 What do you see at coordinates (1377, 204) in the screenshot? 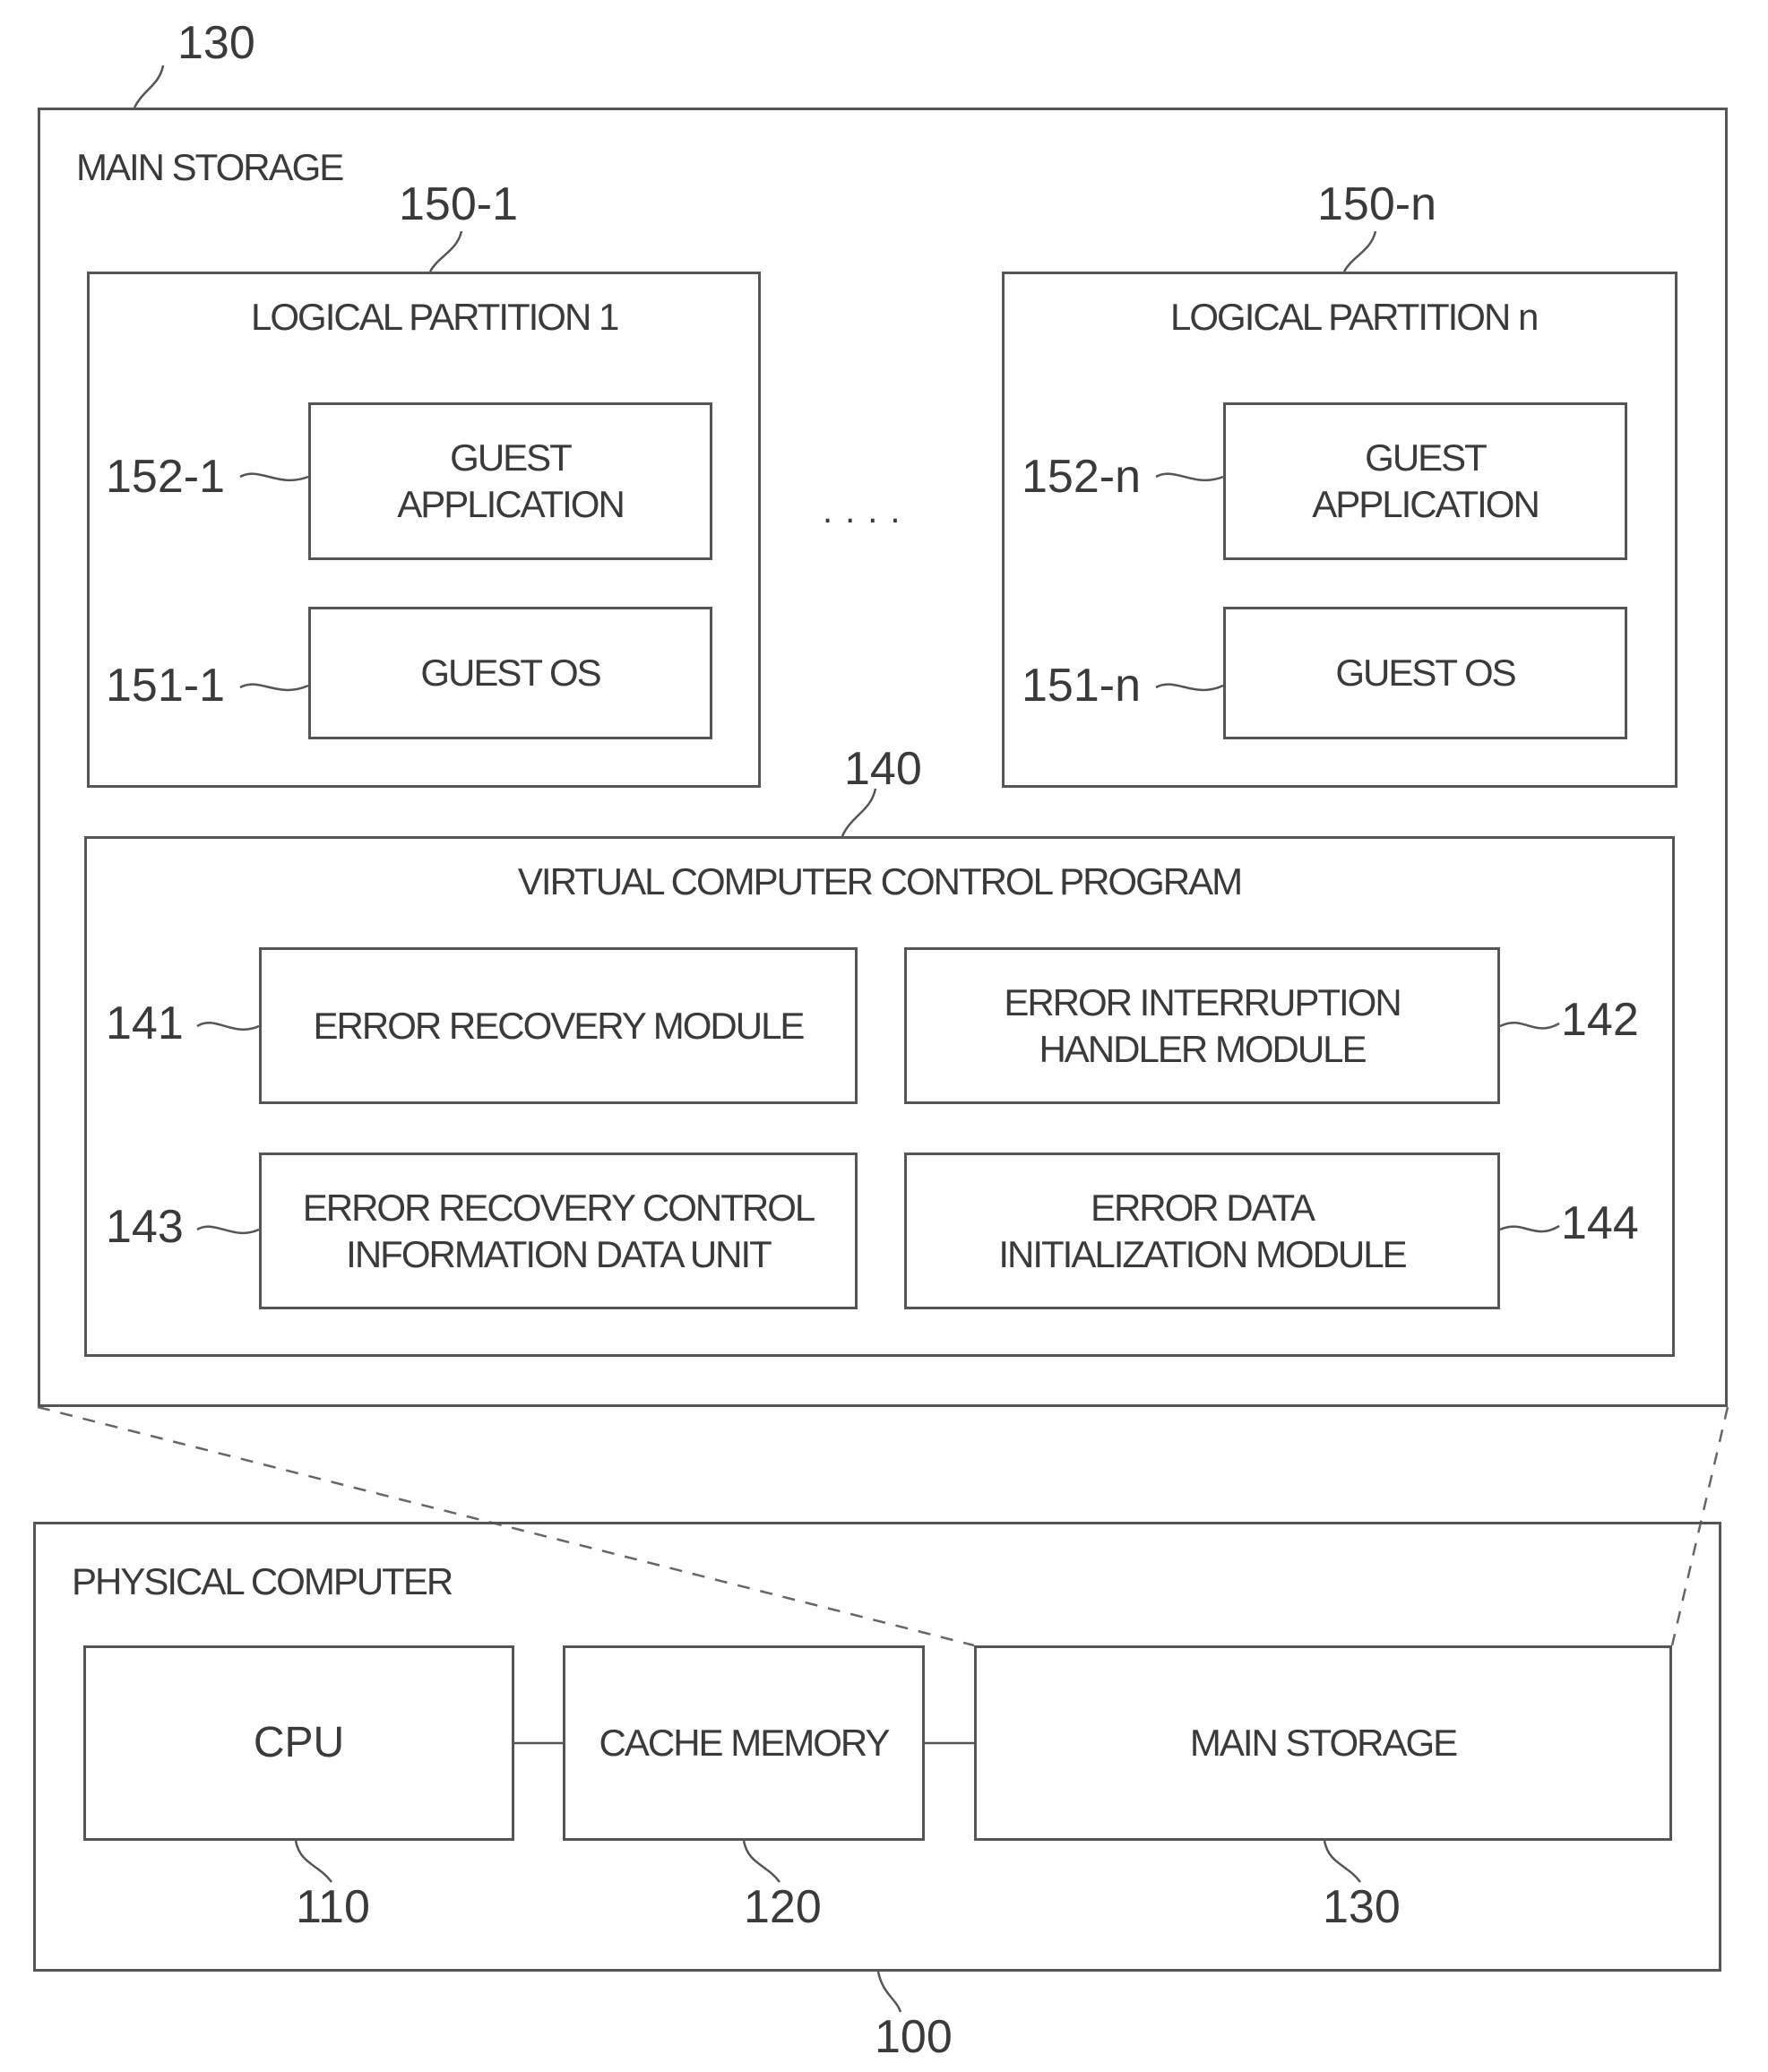
I see `ref-partition-n: 150-n` at bounding box center [1377, 204].